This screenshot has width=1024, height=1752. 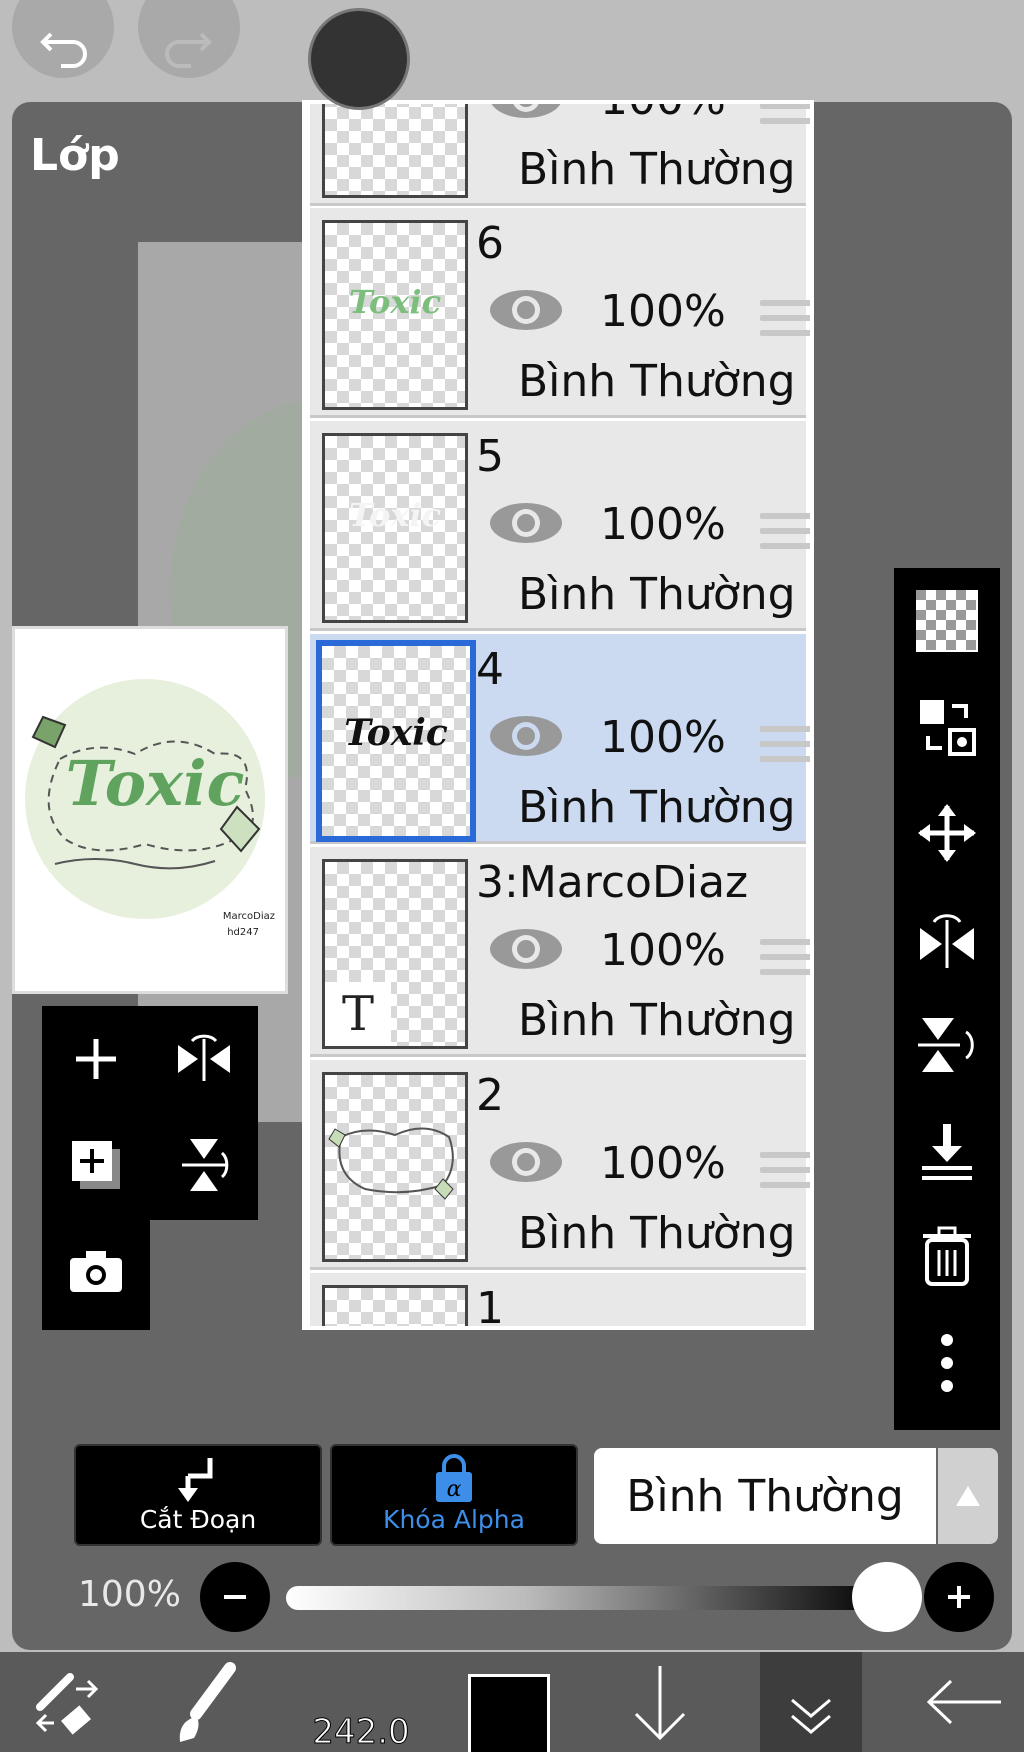 I want to click on delete-layer-button, so click(x=947, y=1257).